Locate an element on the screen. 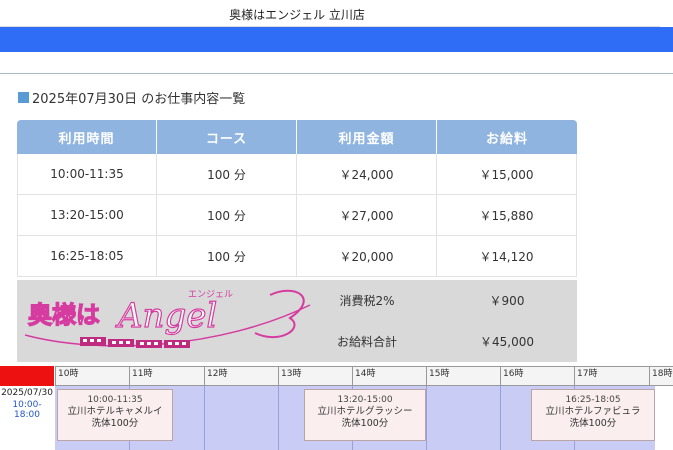 This screenshot has width=673, height=450. logo-text-script: Angel is located at coordinates (166, 316).